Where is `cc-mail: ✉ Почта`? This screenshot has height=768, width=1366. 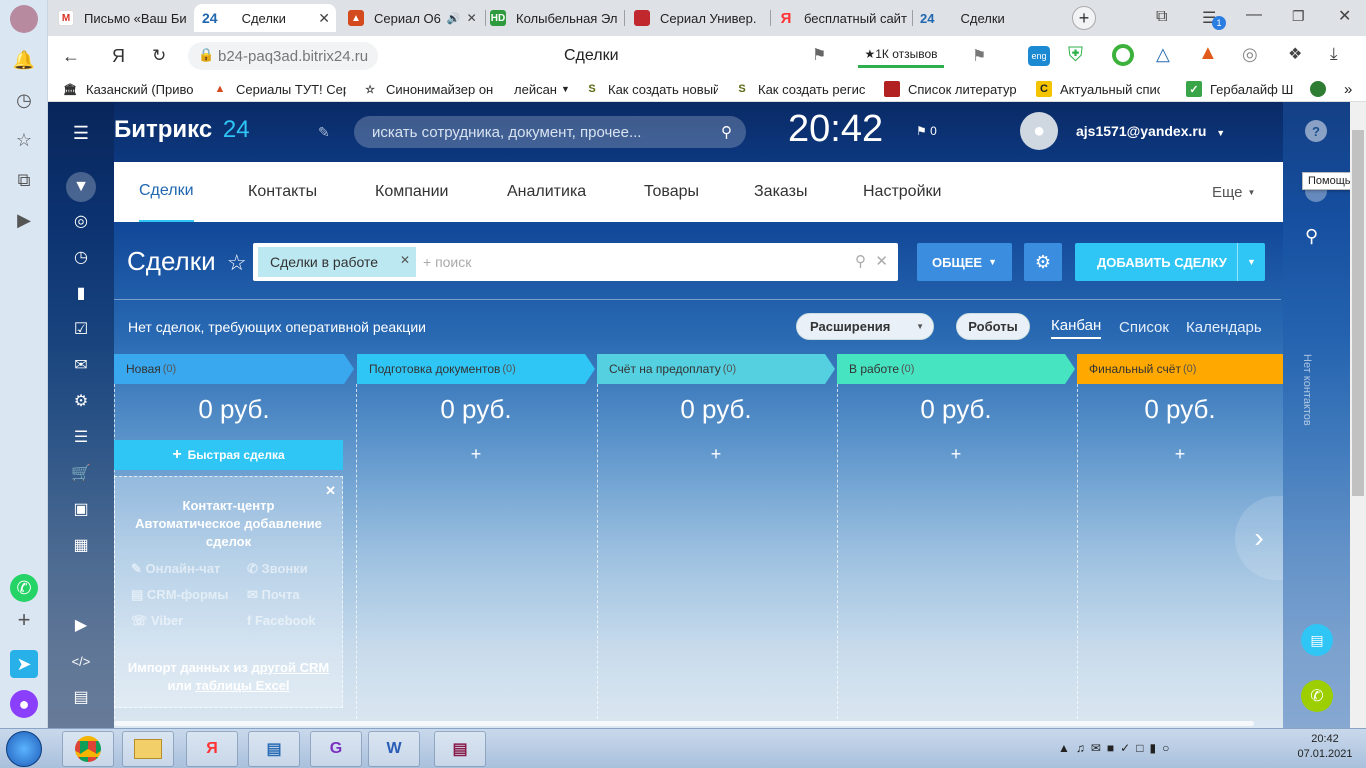 cc-mail: ✉ Почта is located at coordinates (273, 595).